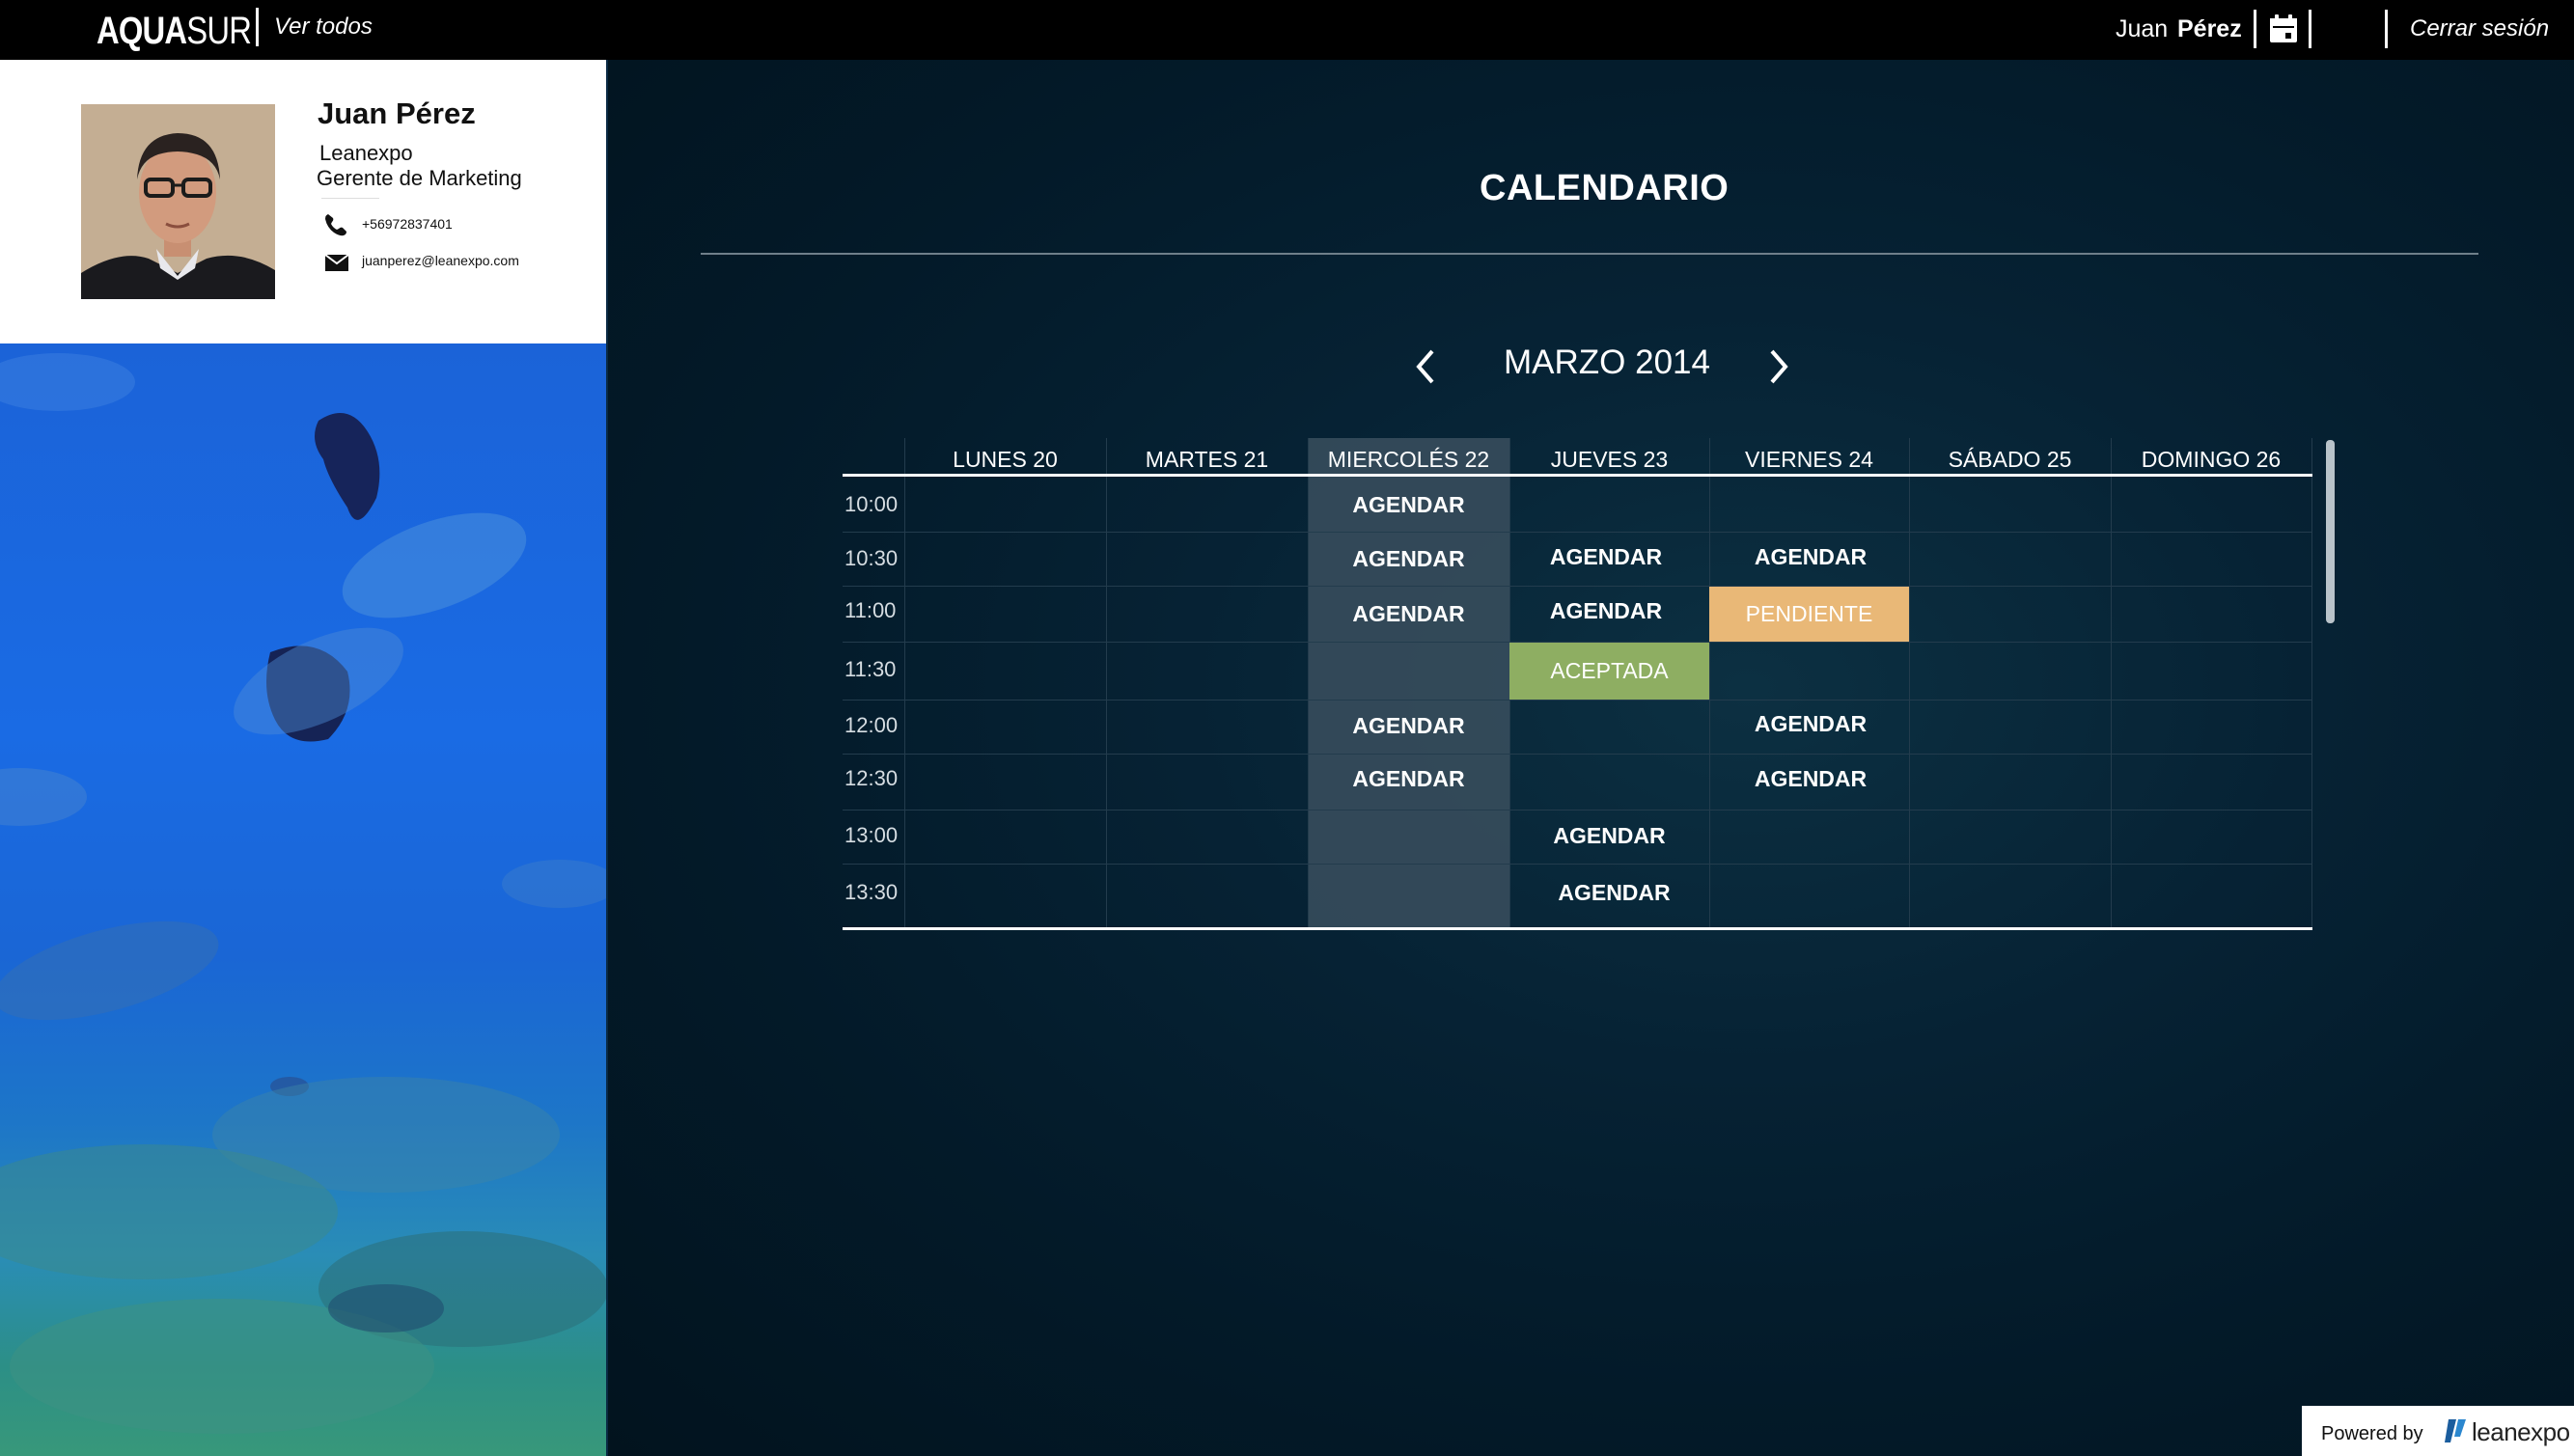 This screenshot has height=1456, width=2574. What do you see at coordinates (871, 725) in the screenshot?
I see `time-label: 12:00` at bounding box center [871, 725].